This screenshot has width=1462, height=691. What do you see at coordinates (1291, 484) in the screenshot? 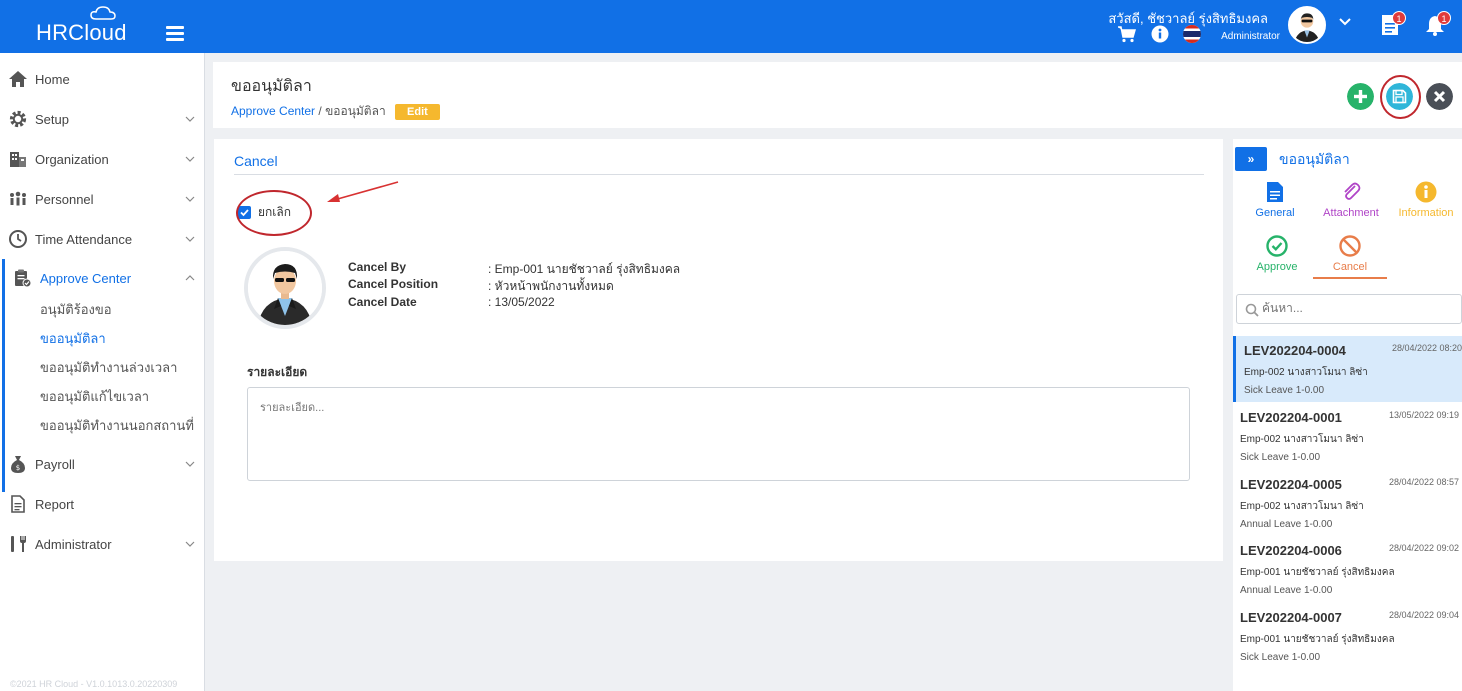
I see `request-code: LEV202204-0005` at bounding box center [1291, 484].